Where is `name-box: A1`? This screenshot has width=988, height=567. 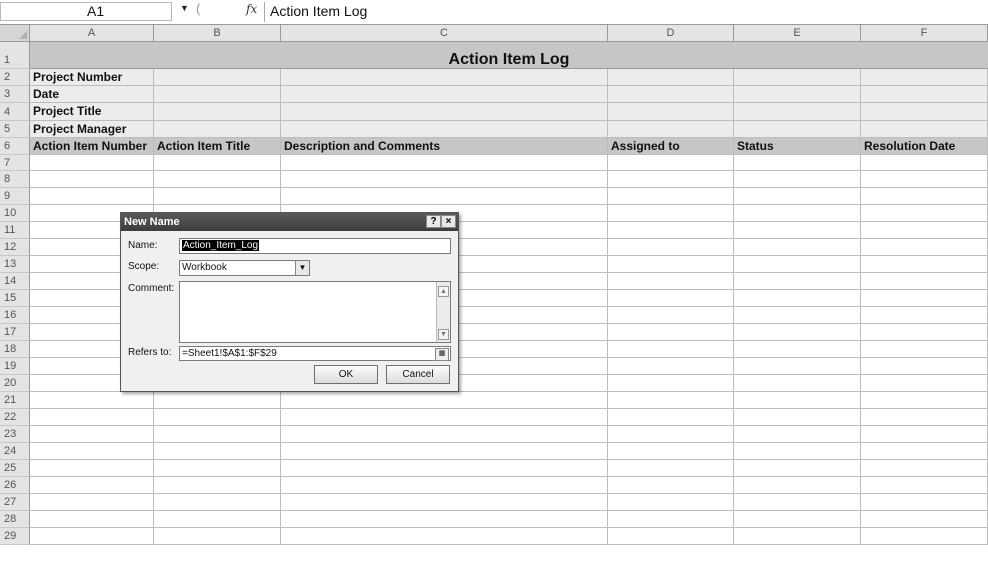 name-box: A1 is located at coordinates (86, 11).